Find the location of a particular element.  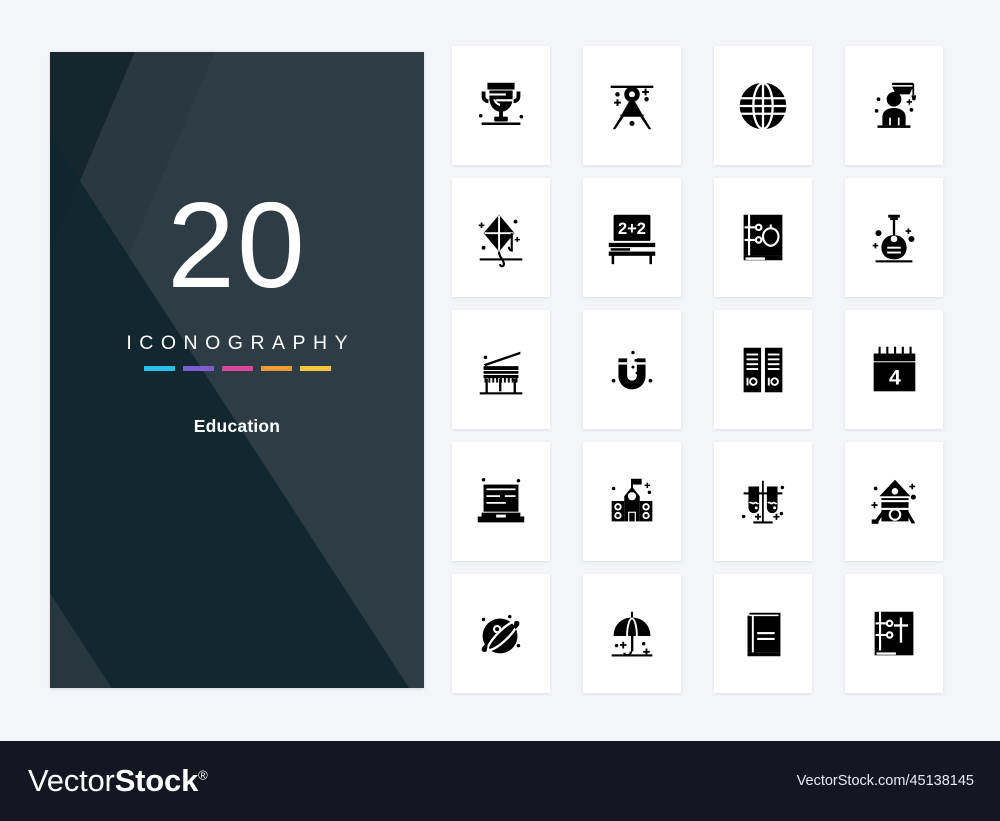

playhouse-icon is located at coordinates (893, 501).